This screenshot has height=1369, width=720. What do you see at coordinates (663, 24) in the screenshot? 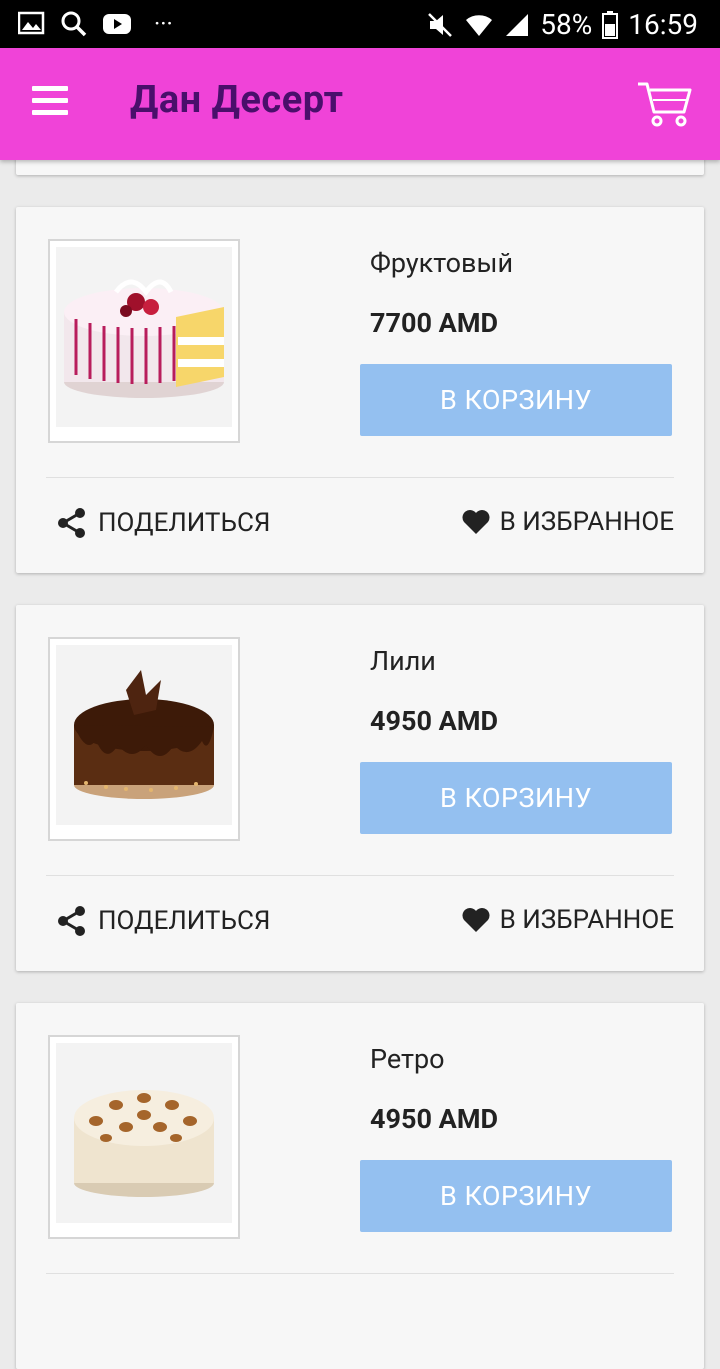
I see `clock: 16:59` at bounding box center [663, 24].